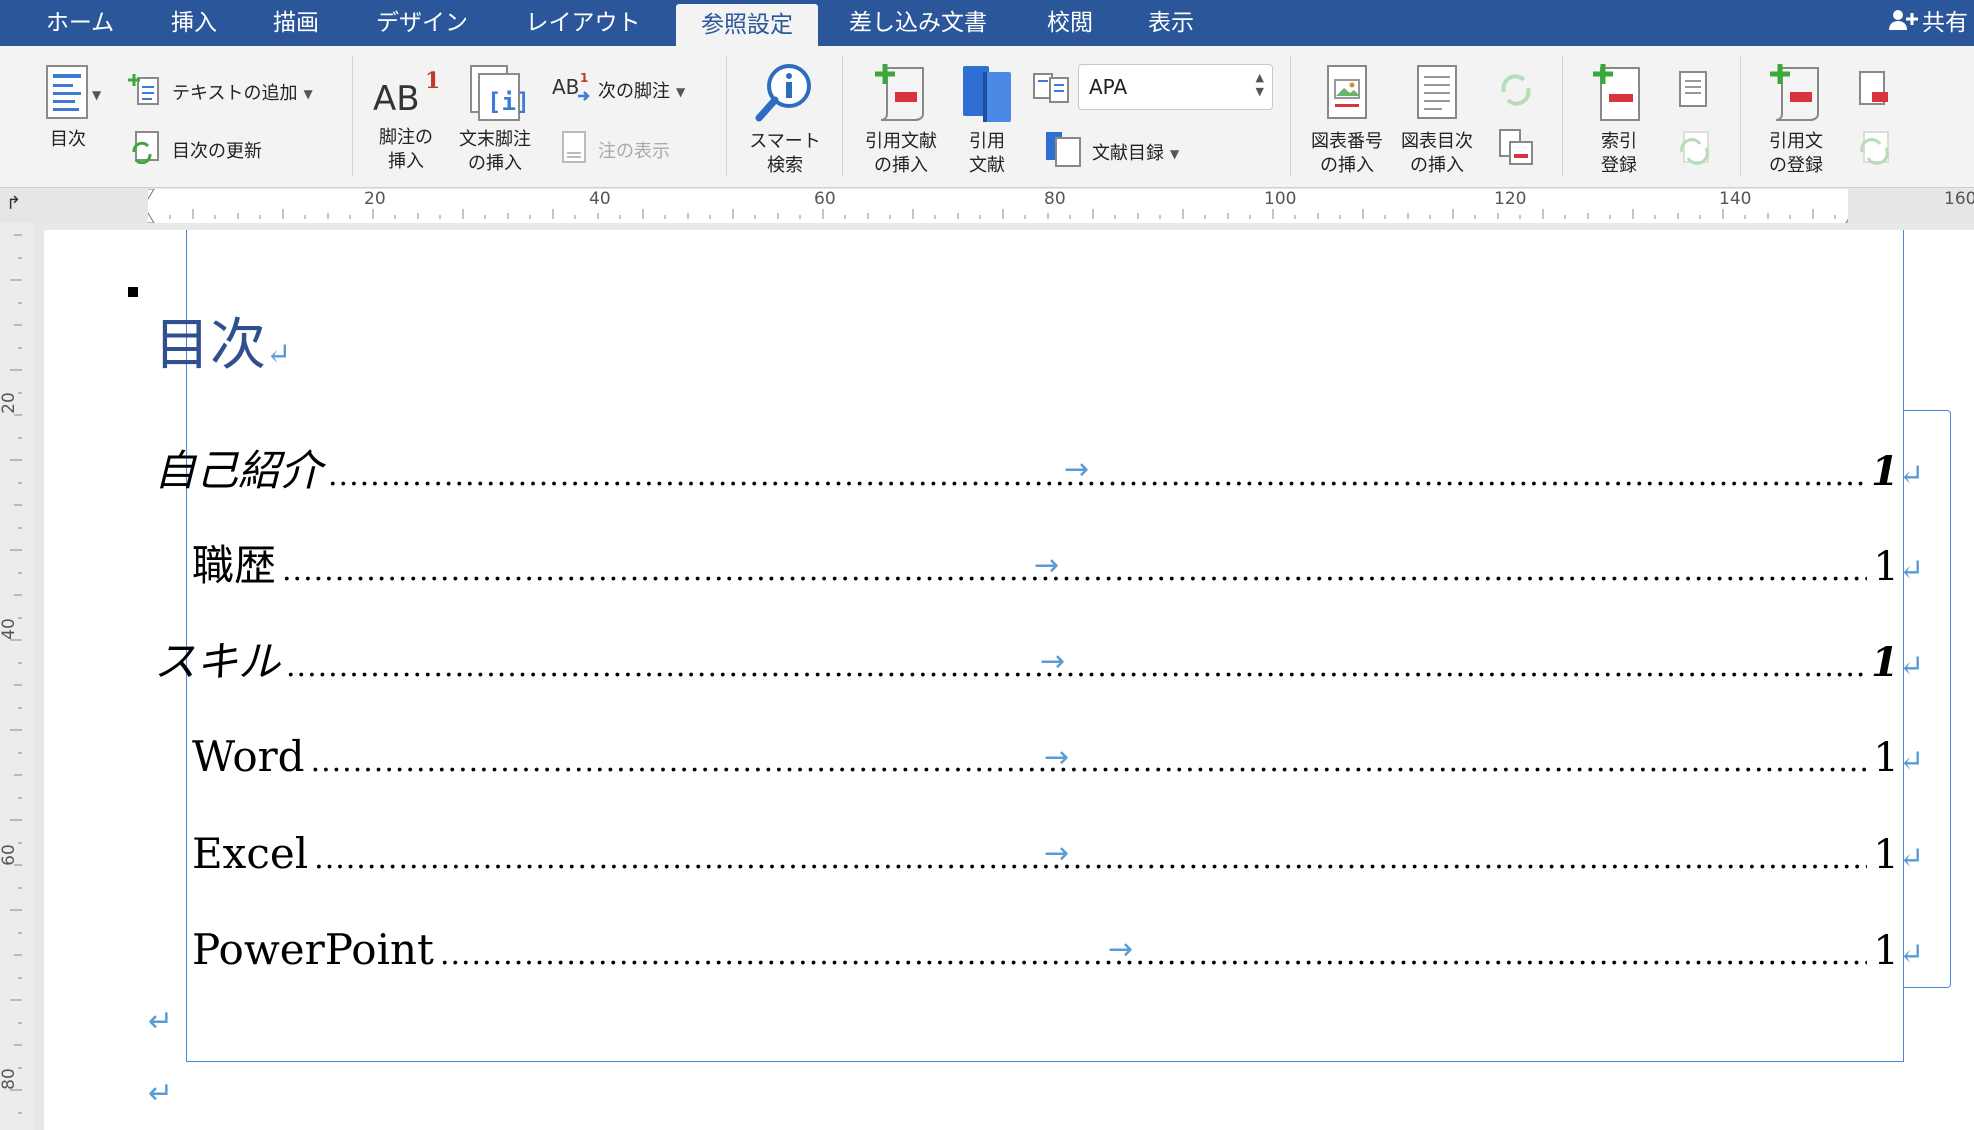 Image resolution: width=1974 pixels, height=1130 pixels. What do you see at coordinates (1111, 154) in the screenshot?
I see `bibliography-button: 文献目録 ▼` at bounding box center [1111, 154].